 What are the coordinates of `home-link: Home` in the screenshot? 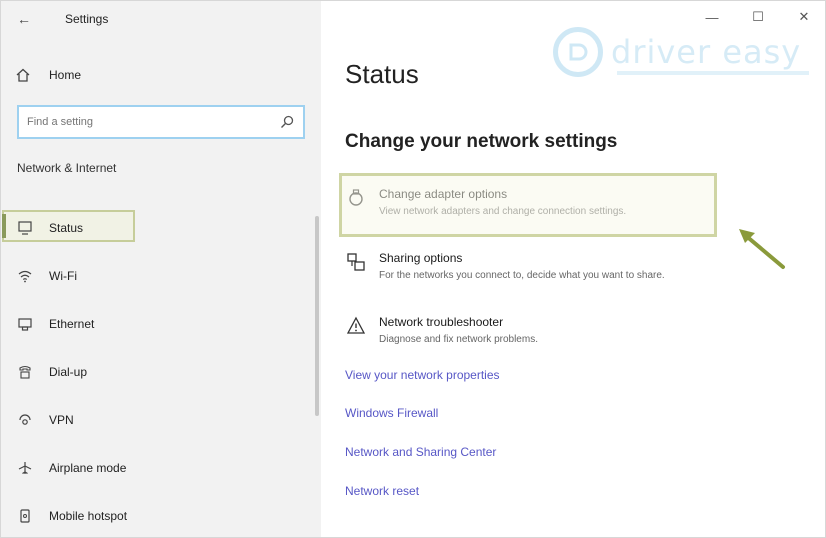 It's located at (48, 75).